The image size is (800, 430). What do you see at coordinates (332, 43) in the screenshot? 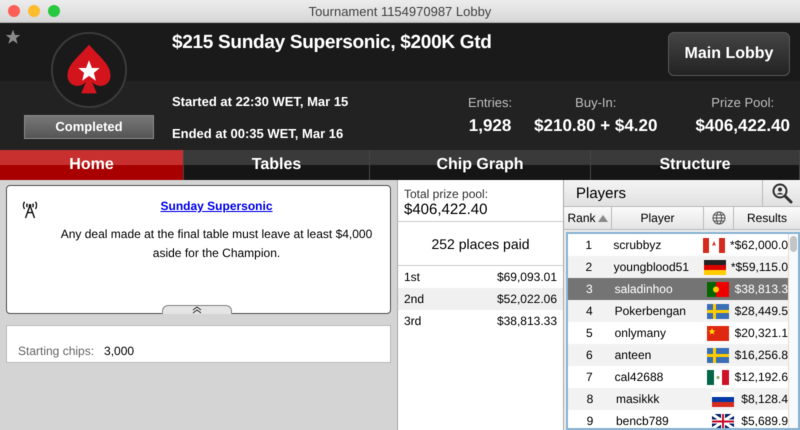
I see `tournament-title: $215 Sunday Supersonic, $200K Gtd` at bounding box center [332, 43].